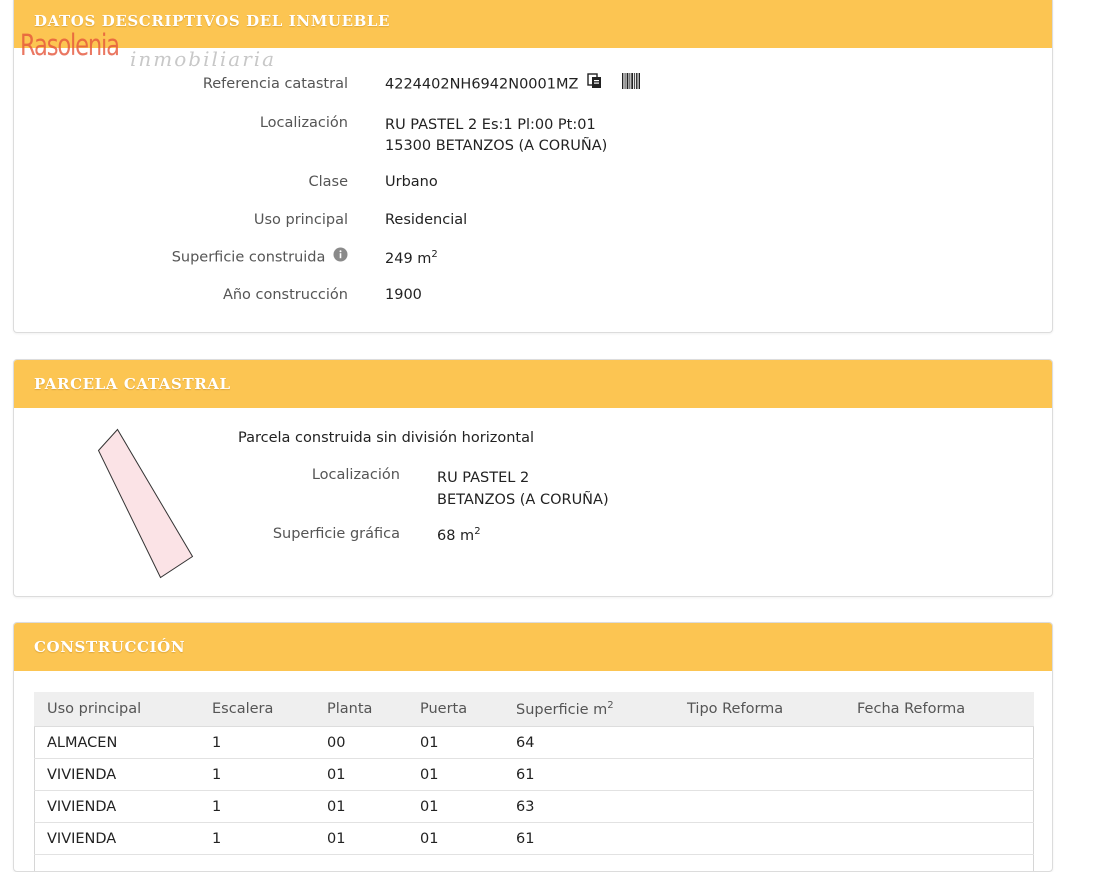  Describe the element at coordinates (533, 647) in the screenshot. I see `construccion-panel-title: CONSTRUCCIÓN` at that location.